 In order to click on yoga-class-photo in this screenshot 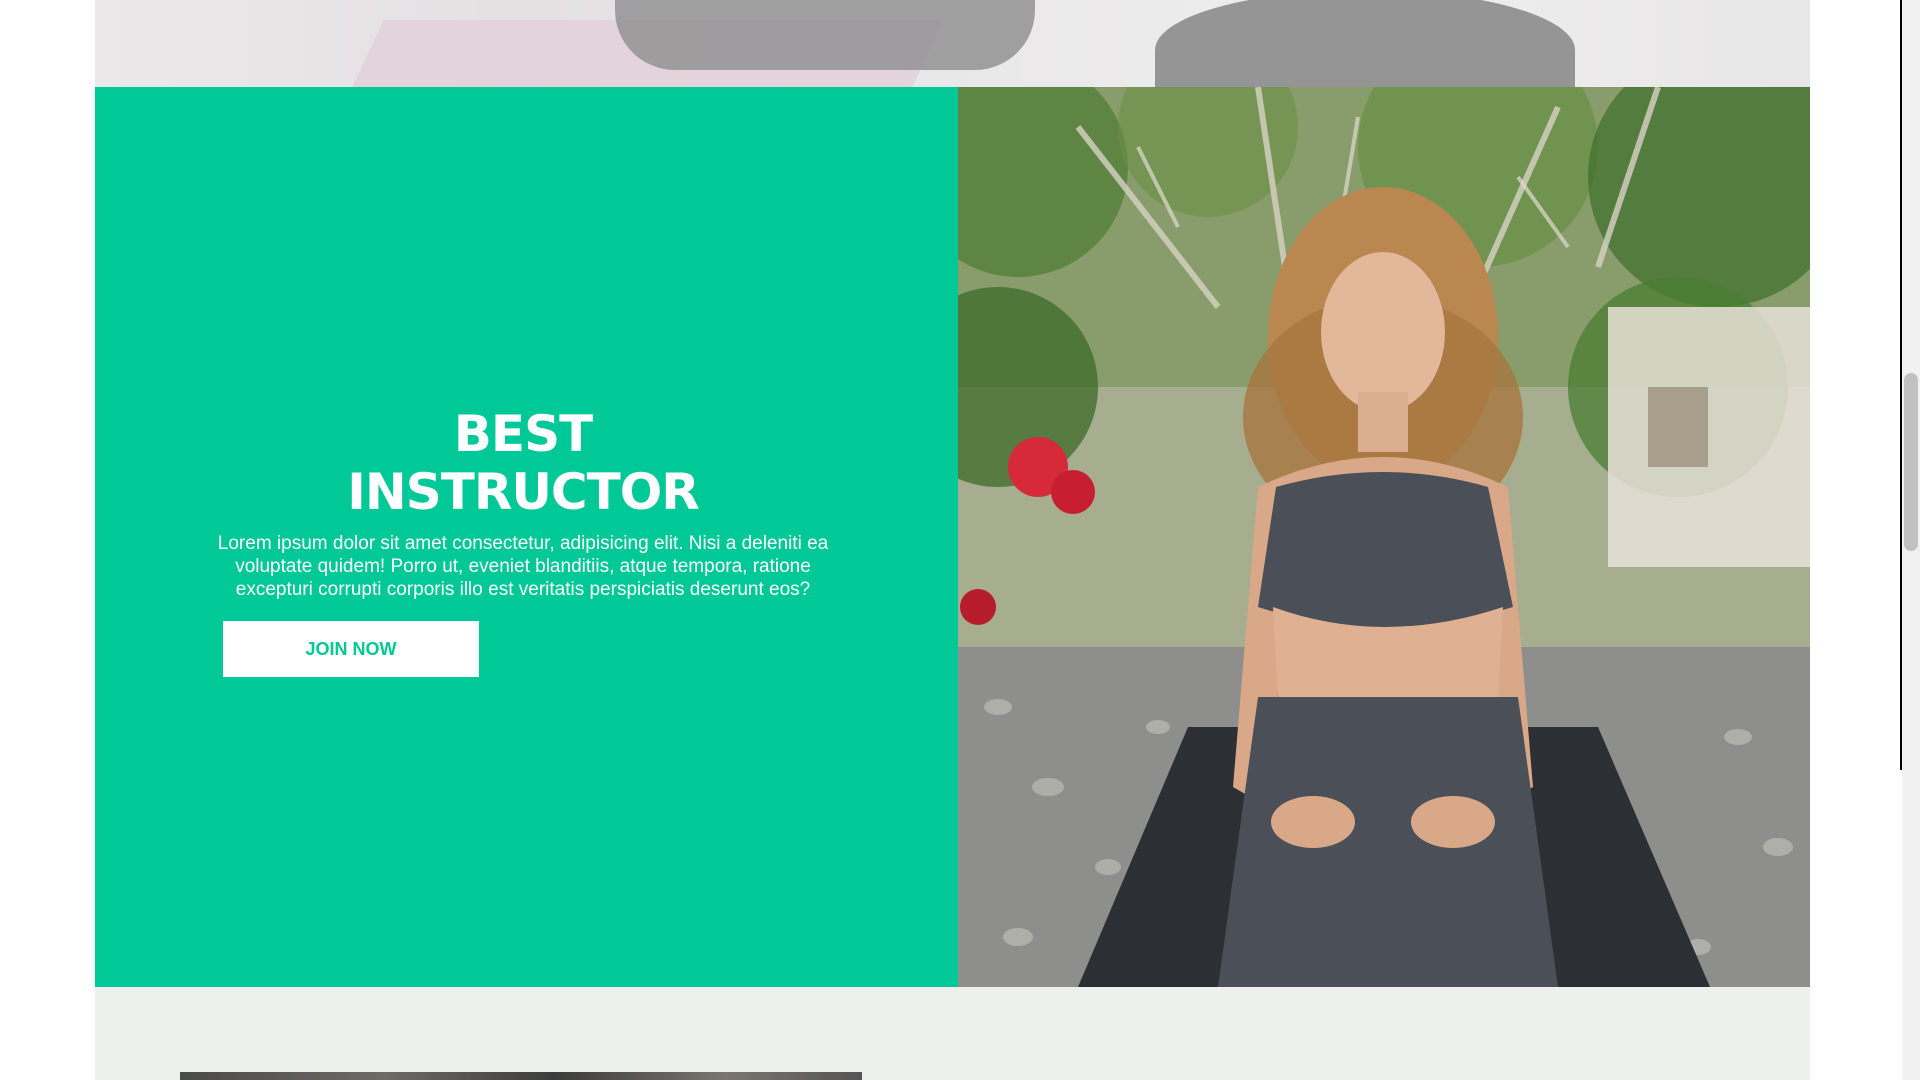, I will do `click(952, 43)`.